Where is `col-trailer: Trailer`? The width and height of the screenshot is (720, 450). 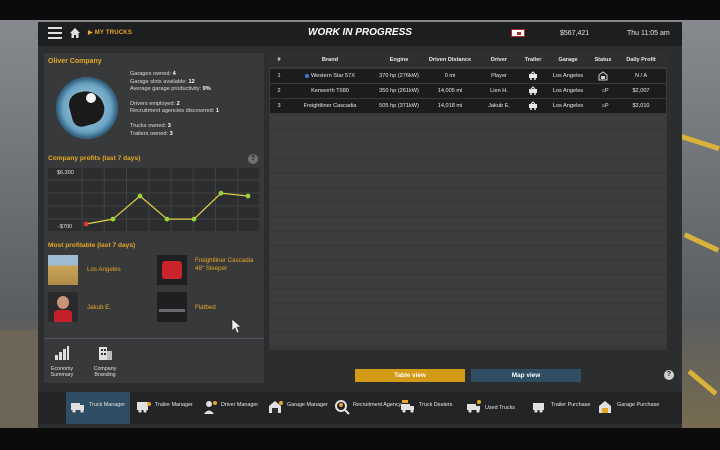
col-trailer: Trailer is located at coordinates (533, 60).